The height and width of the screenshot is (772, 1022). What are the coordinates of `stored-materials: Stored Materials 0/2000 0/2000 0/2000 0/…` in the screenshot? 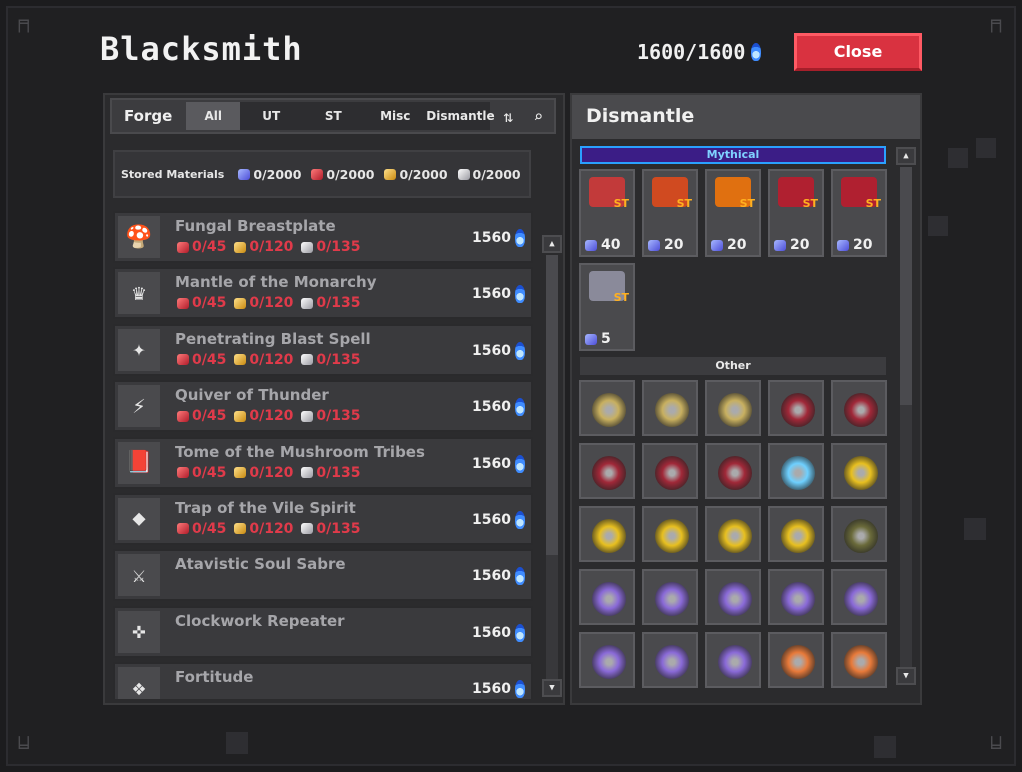 It's located at (322, 174).